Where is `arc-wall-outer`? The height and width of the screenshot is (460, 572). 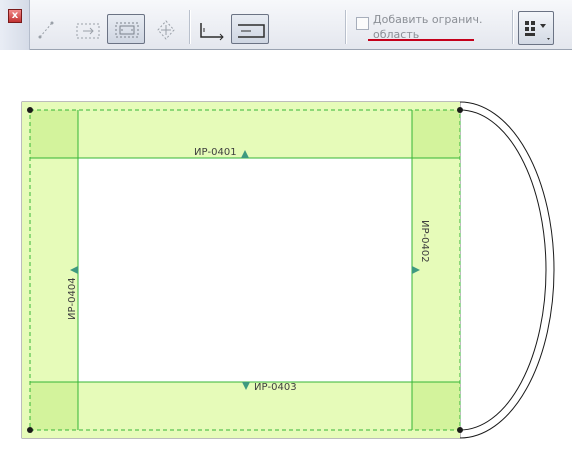 arc-wall-outer is located at coordinates (507, 270).